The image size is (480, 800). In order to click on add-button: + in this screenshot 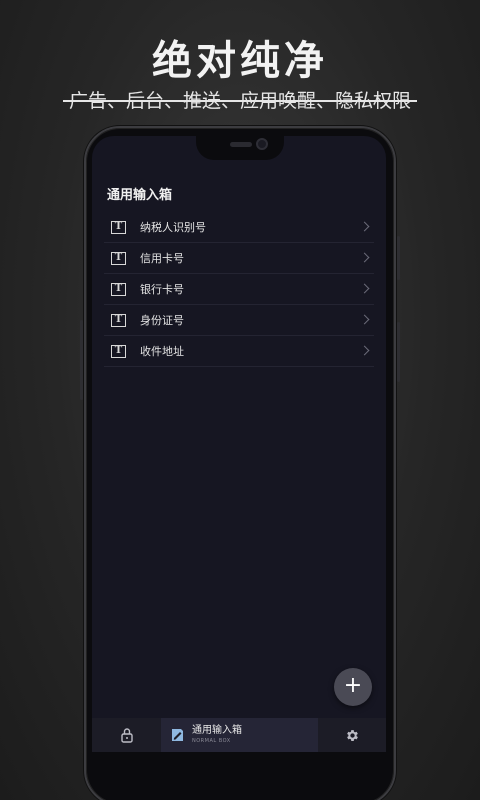, I will do `click(353, 687)`.